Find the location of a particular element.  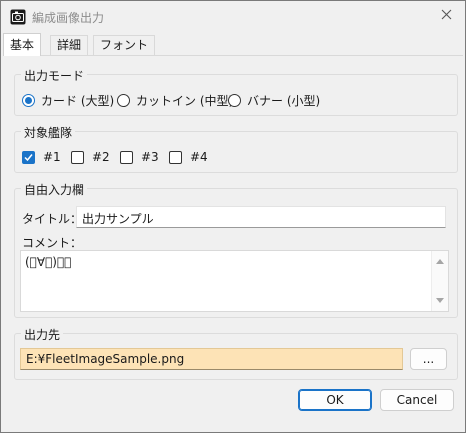

checkbox-label: #2 is located at coordinates (101, 157).